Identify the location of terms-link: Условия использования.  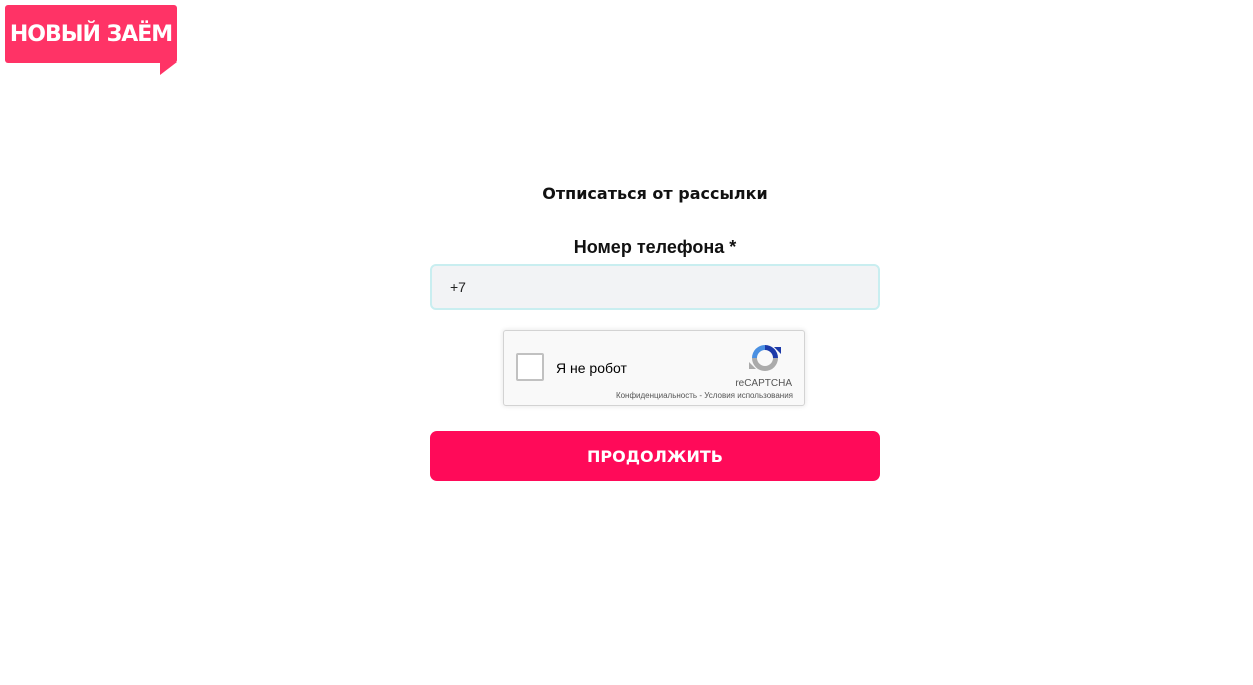
(748, 395).